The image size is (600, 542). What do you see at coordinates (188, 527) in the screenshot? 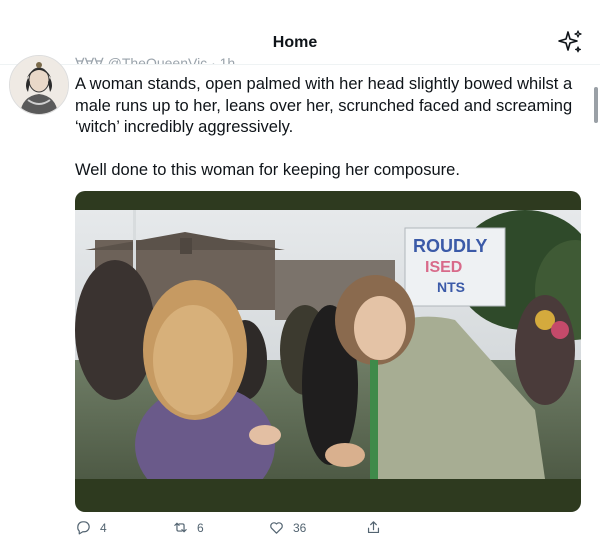
I see `retweet-button: 6` at bounding box center [188, 527].